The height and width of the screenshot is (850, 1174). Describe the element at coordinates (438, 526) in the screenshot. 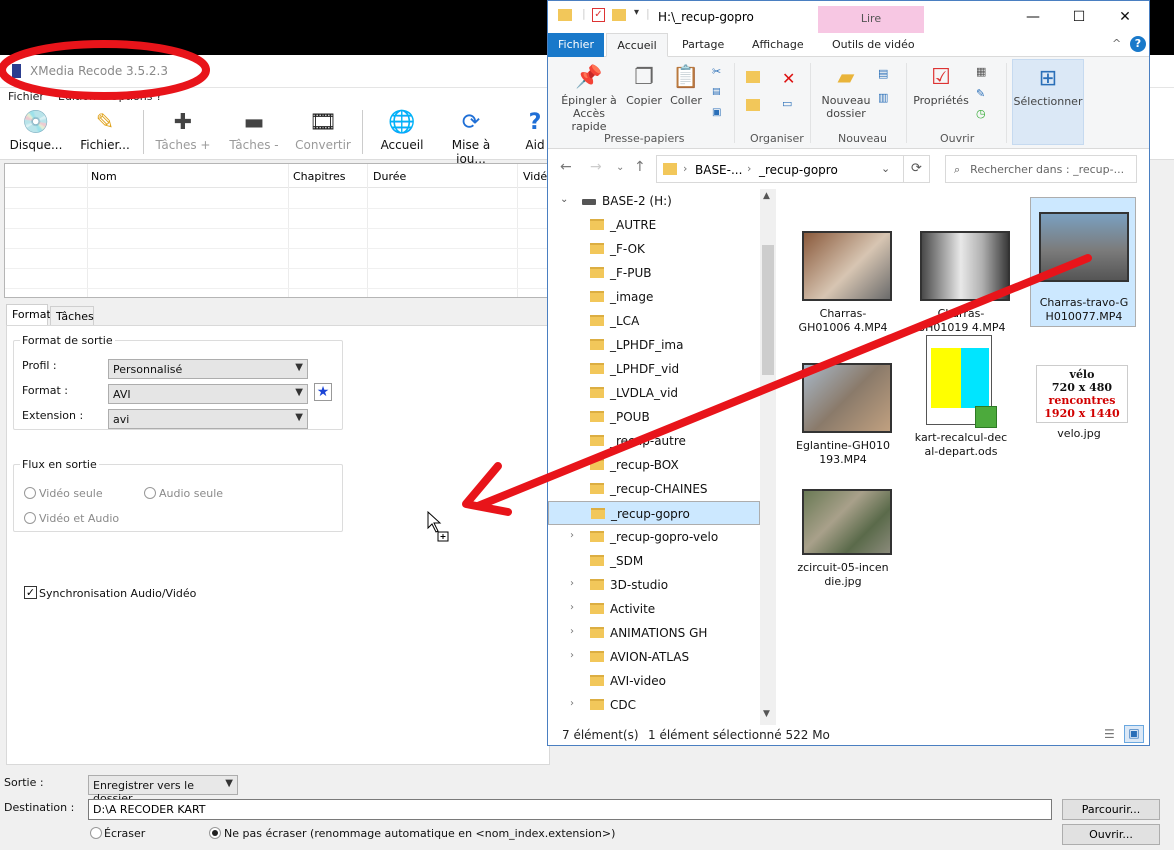

I see `drag-cursor-icon` at that location.